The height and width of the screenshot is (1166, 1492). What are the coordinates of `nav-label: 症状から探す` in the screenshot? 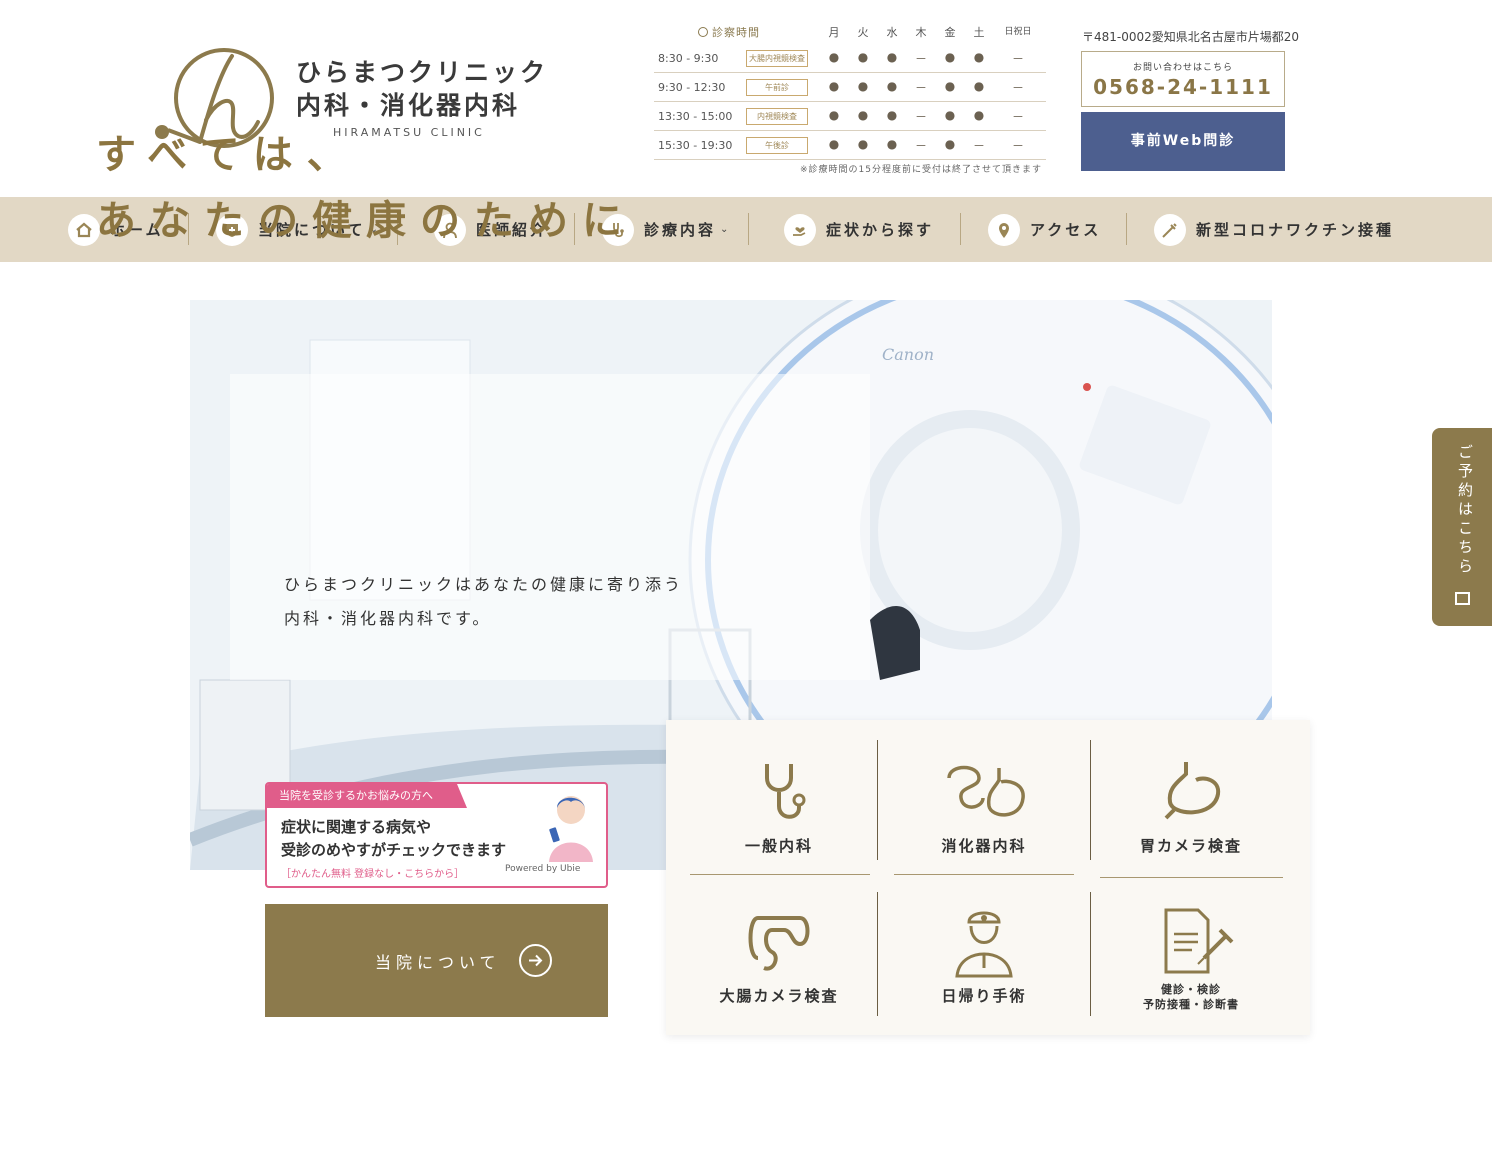 It's located at (880, 230).